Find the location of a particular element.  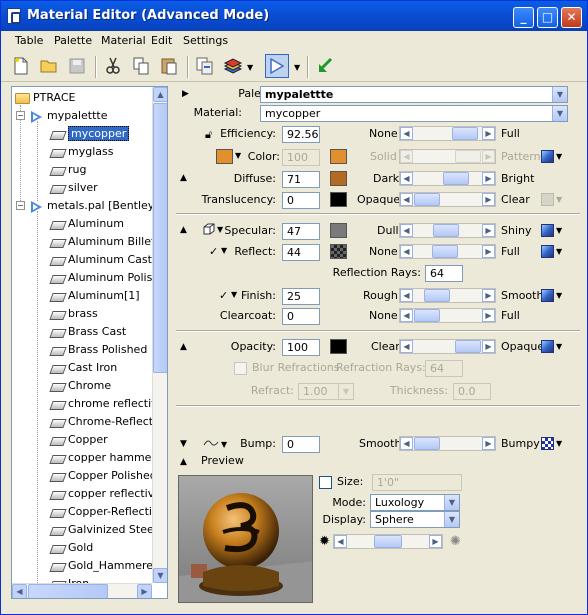

size-checkbox is located at coordinates (325, 482).